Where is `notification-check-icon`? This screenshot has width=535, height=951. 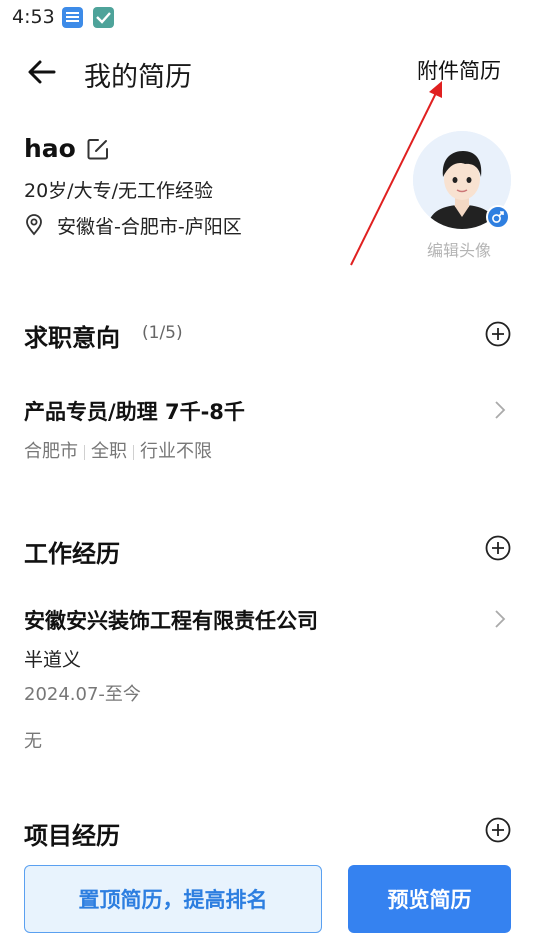 notification-check-icon is located at coordinates (103, 17).